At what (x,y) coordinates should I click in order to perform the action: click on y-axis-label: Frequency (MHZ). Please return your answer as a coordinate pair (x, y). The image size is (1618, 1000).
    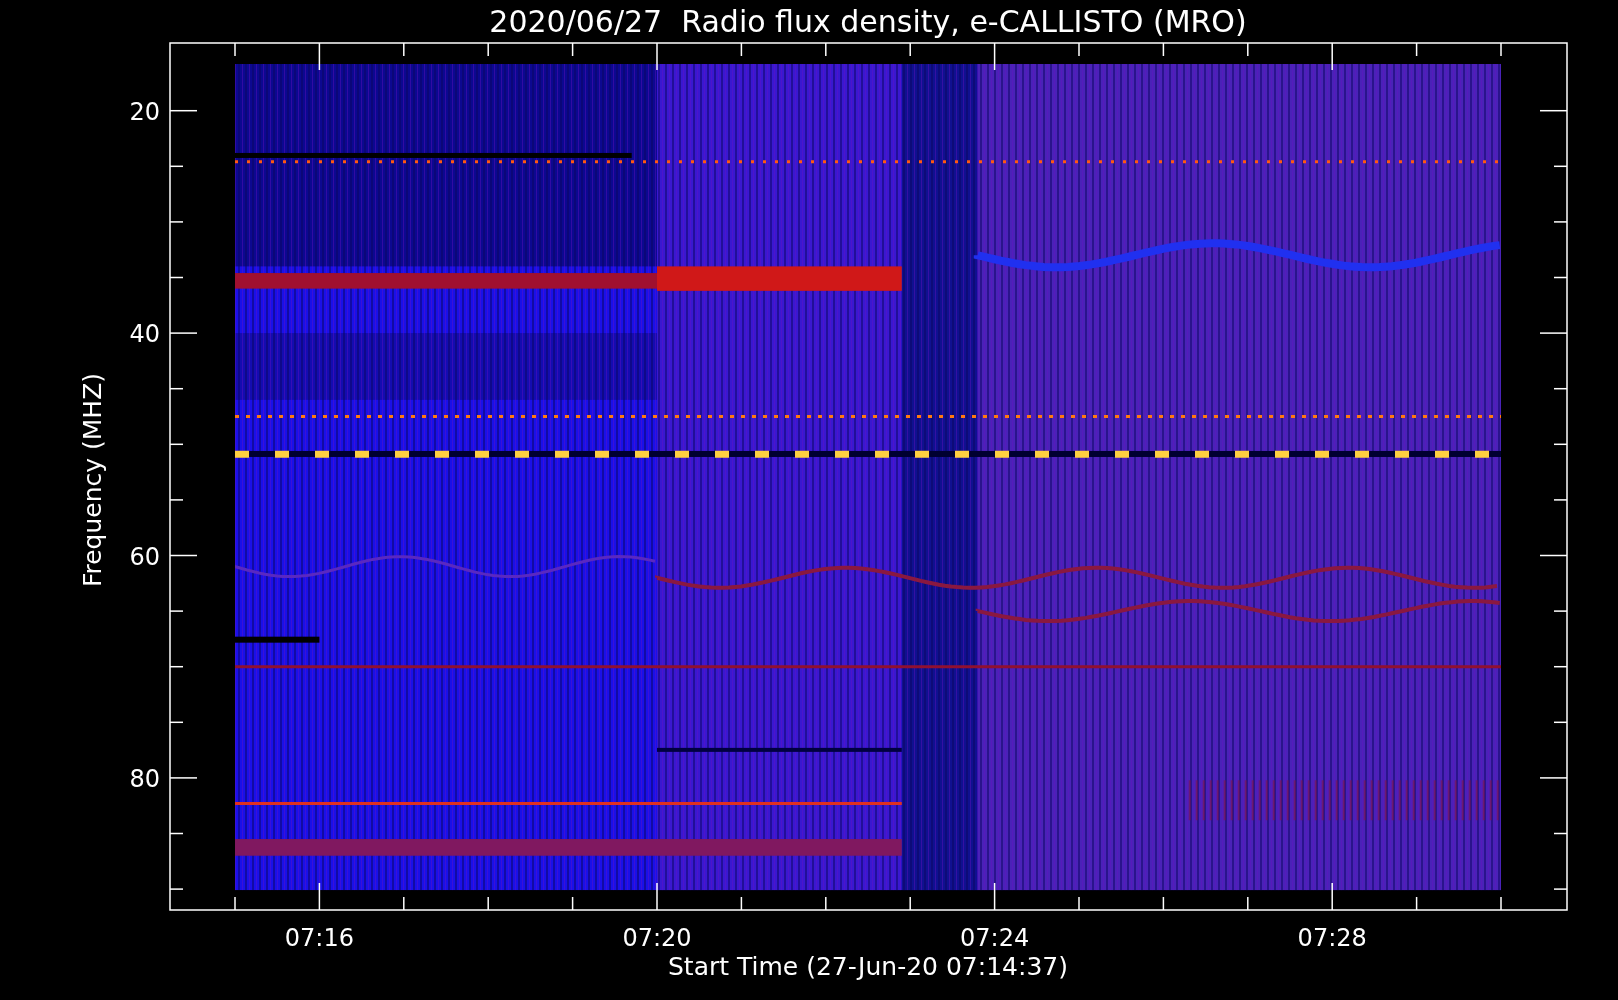
    Looking at the image, I should click on (92, 480).